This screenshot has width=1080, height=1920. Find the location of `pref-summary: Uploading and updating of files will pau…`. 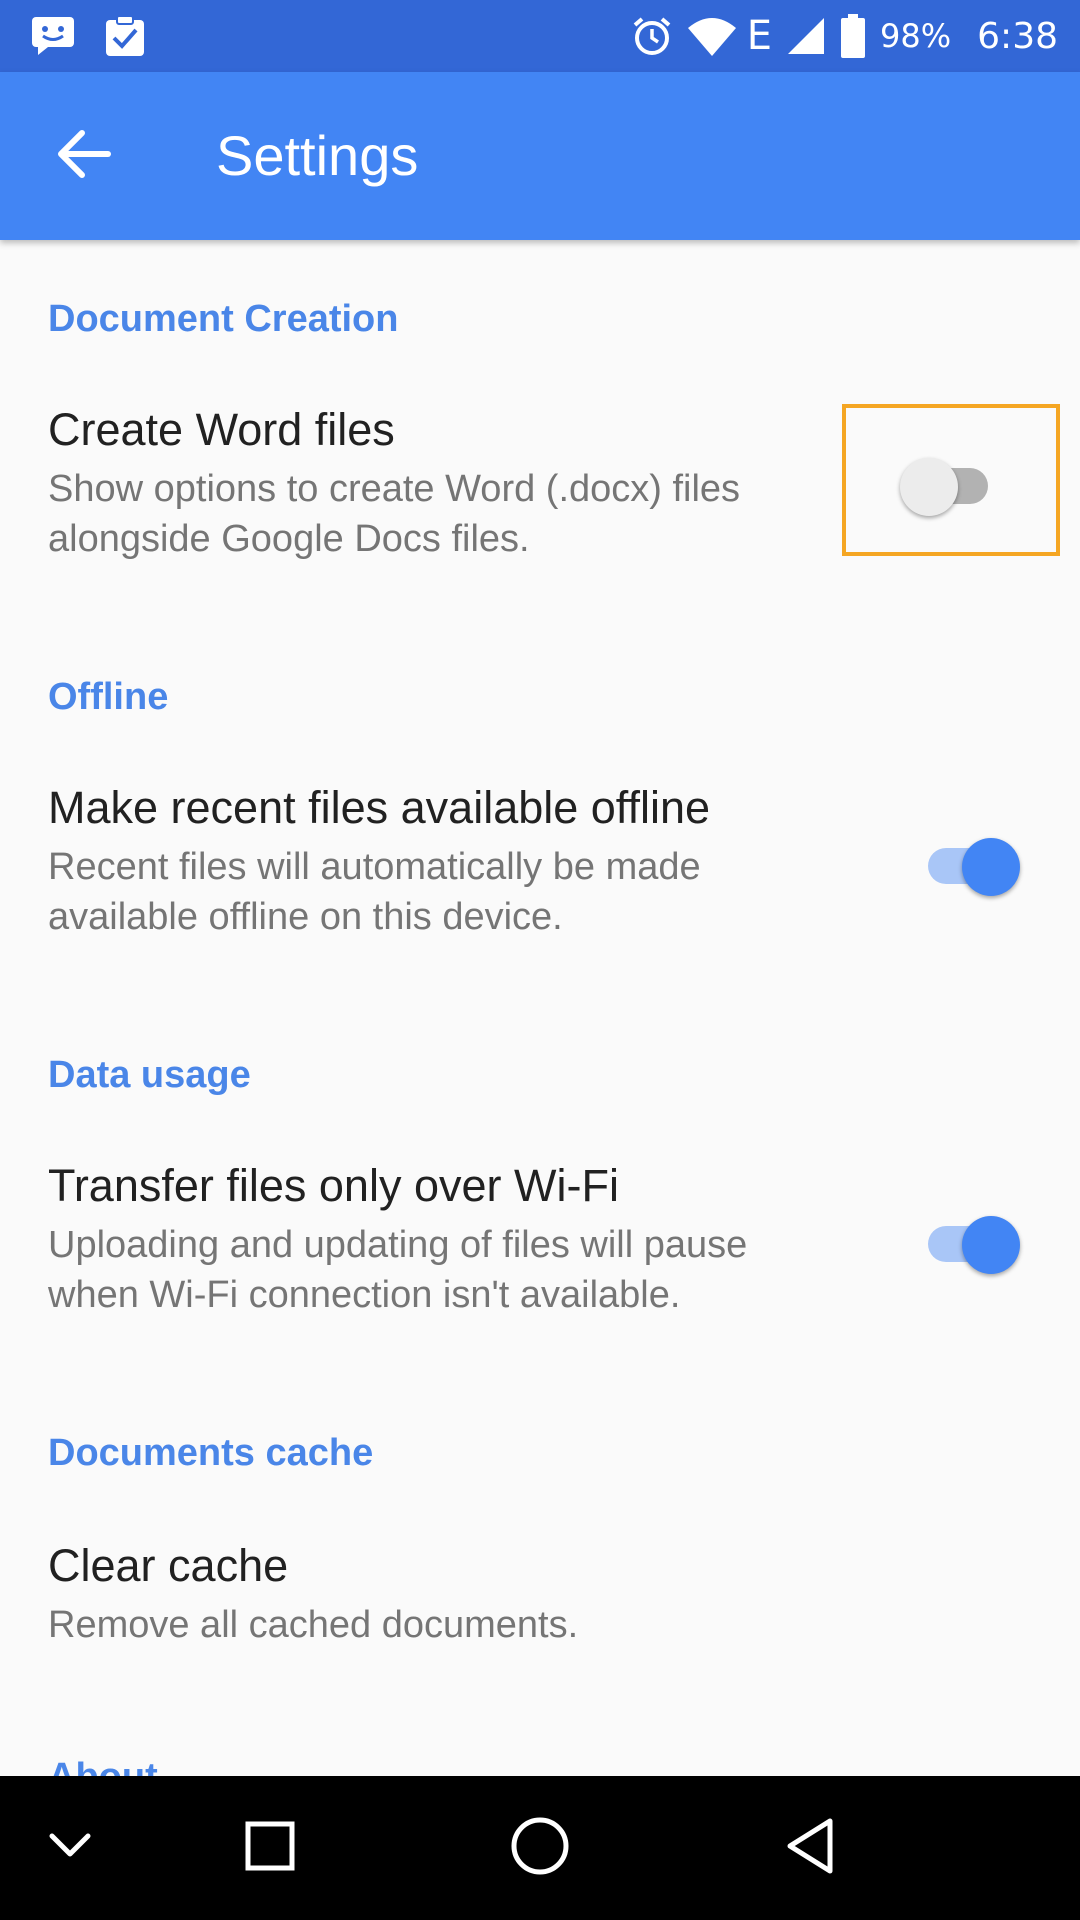

pref-summary: Uploading and updating of files will pau… is located at coordinates (398, 1270).